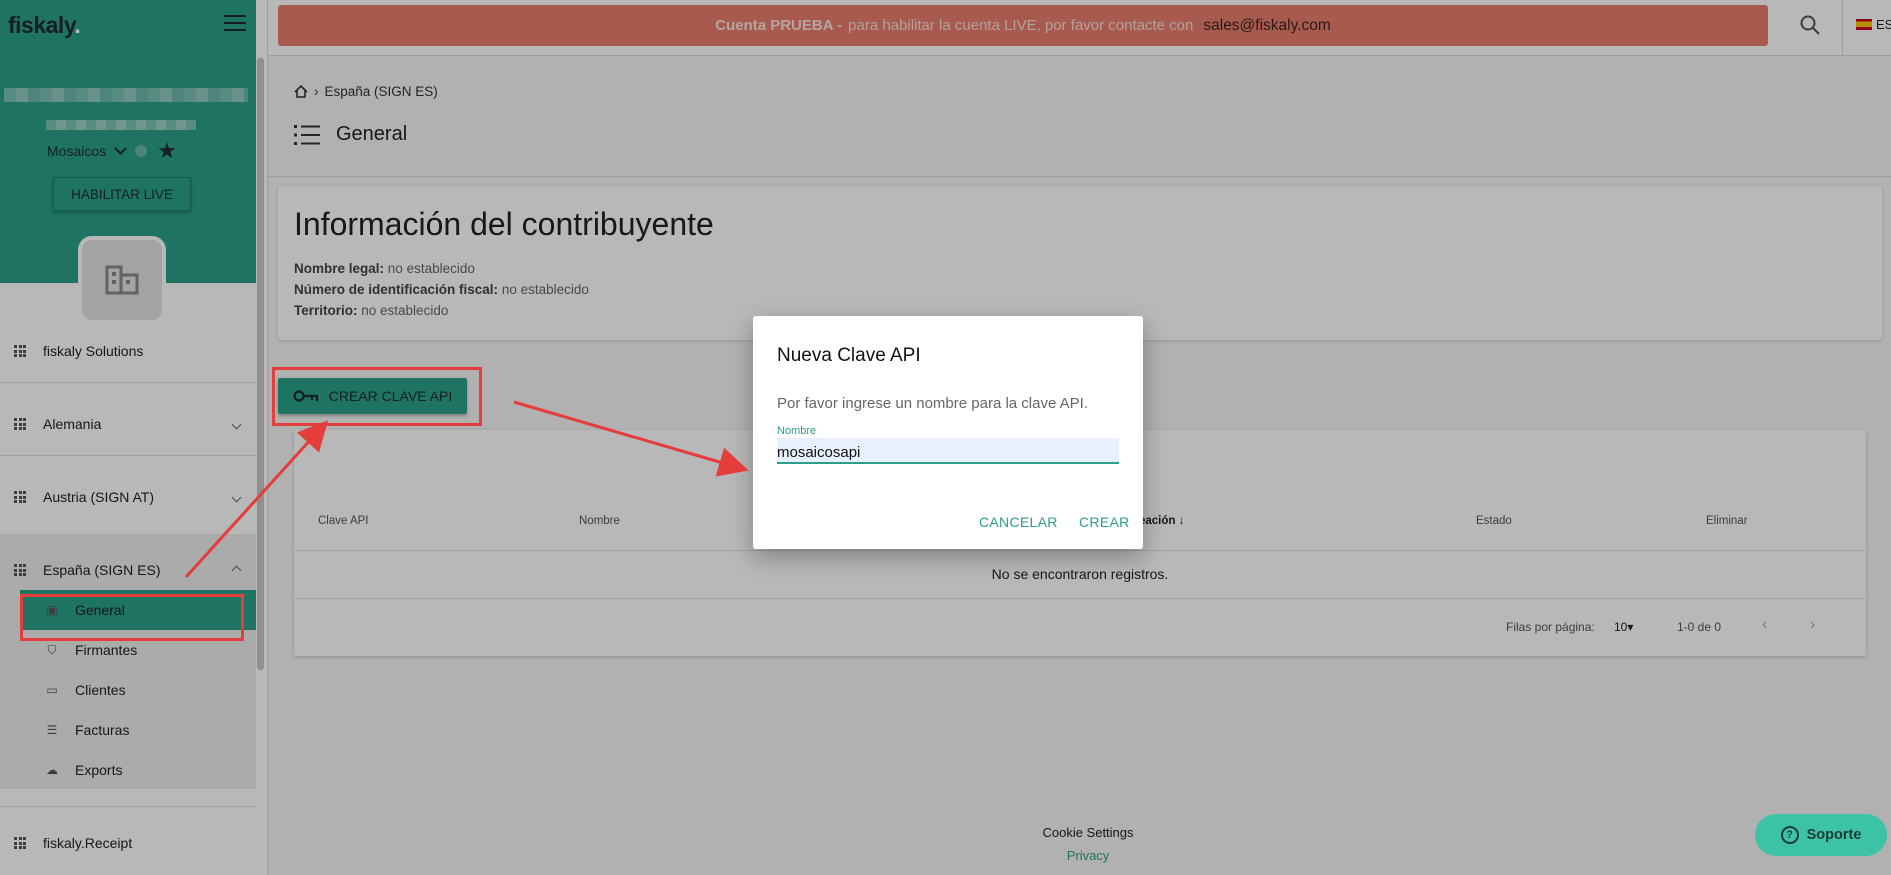 The width and height of the screenshot is (1891, 875). What do you see at coordinates (466, 489) in the screenshot?
I see `annotation-arrows` at bounding box center [466, 489].